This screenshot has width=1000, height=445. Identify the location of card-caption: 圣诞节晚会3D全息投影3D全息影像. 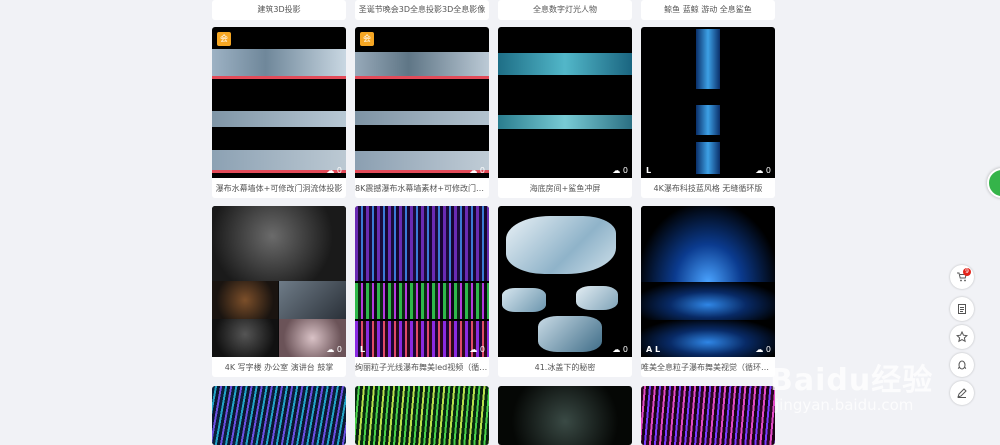
(422, 9).